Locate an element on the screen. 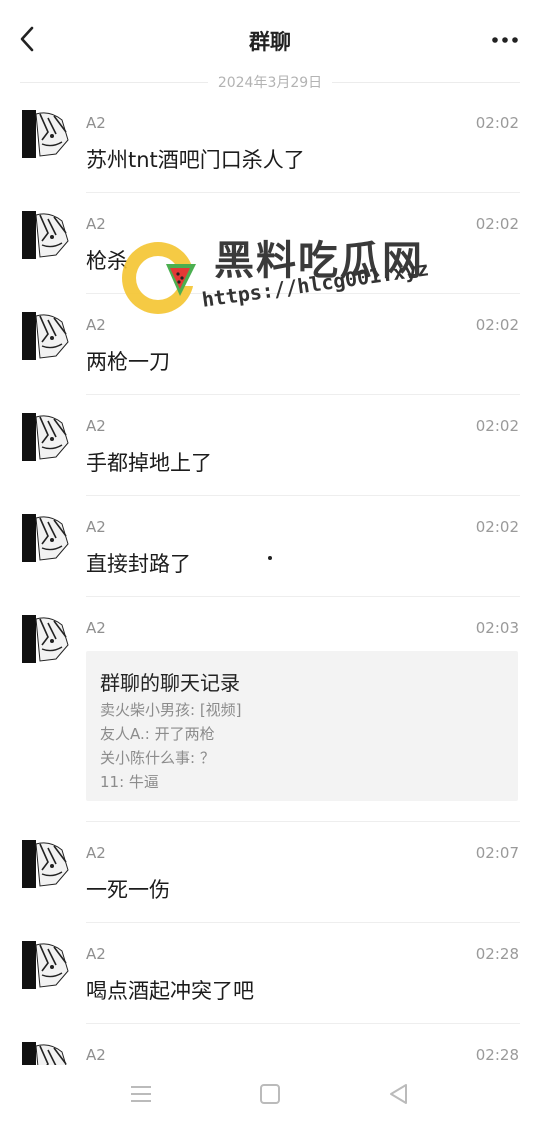  card-line: 友人A.: 开了两枪 is located at coordinates (157, 734).